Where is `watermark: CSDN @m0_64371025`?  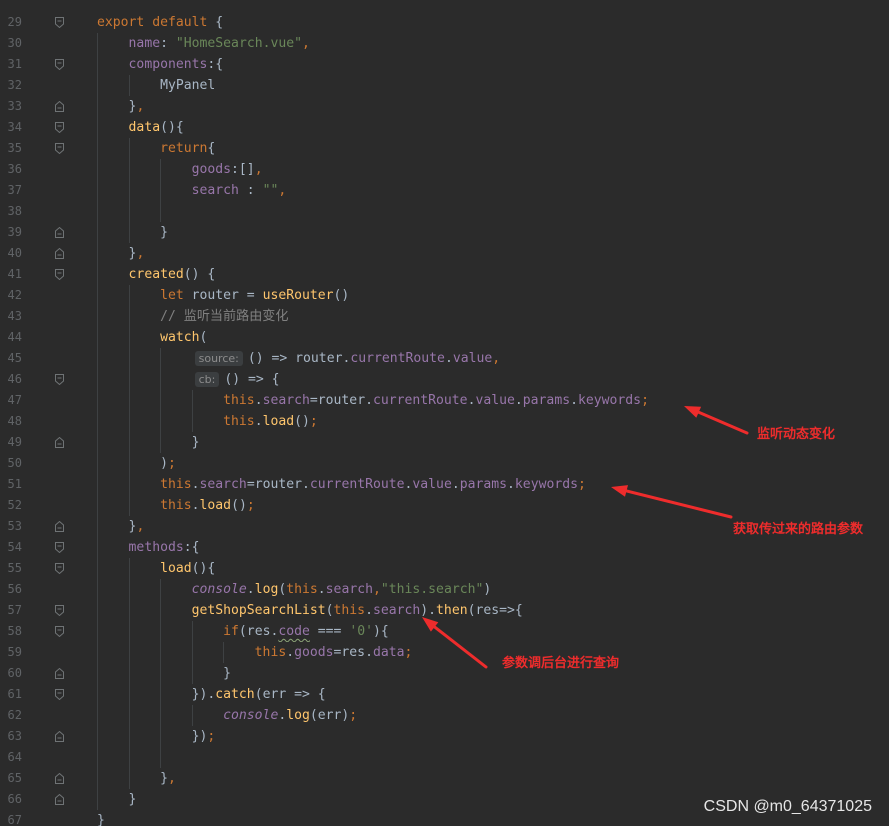 watermark: CSDN @m0_64371025 is located at coordinates (787, 806).